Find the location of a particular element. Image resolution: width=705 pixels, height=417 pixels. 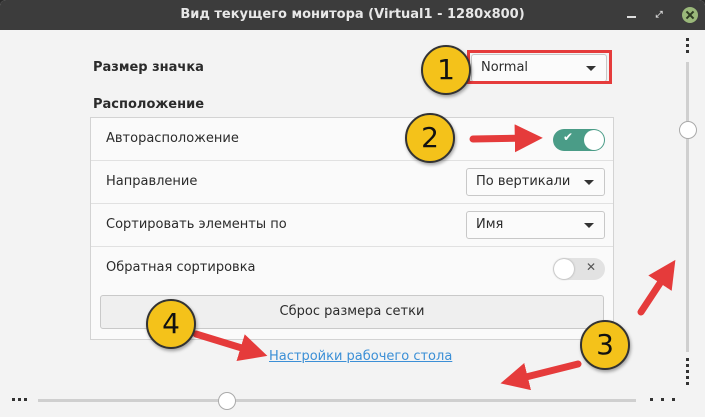

arrow-to-switch is located at coordinates (506, 138).